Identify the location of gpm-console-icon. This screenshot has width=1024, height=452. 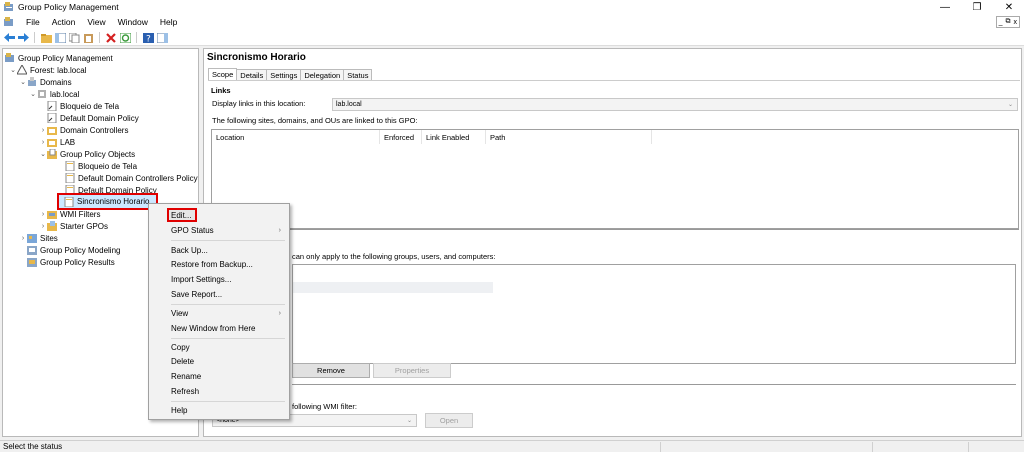
(9, 57).